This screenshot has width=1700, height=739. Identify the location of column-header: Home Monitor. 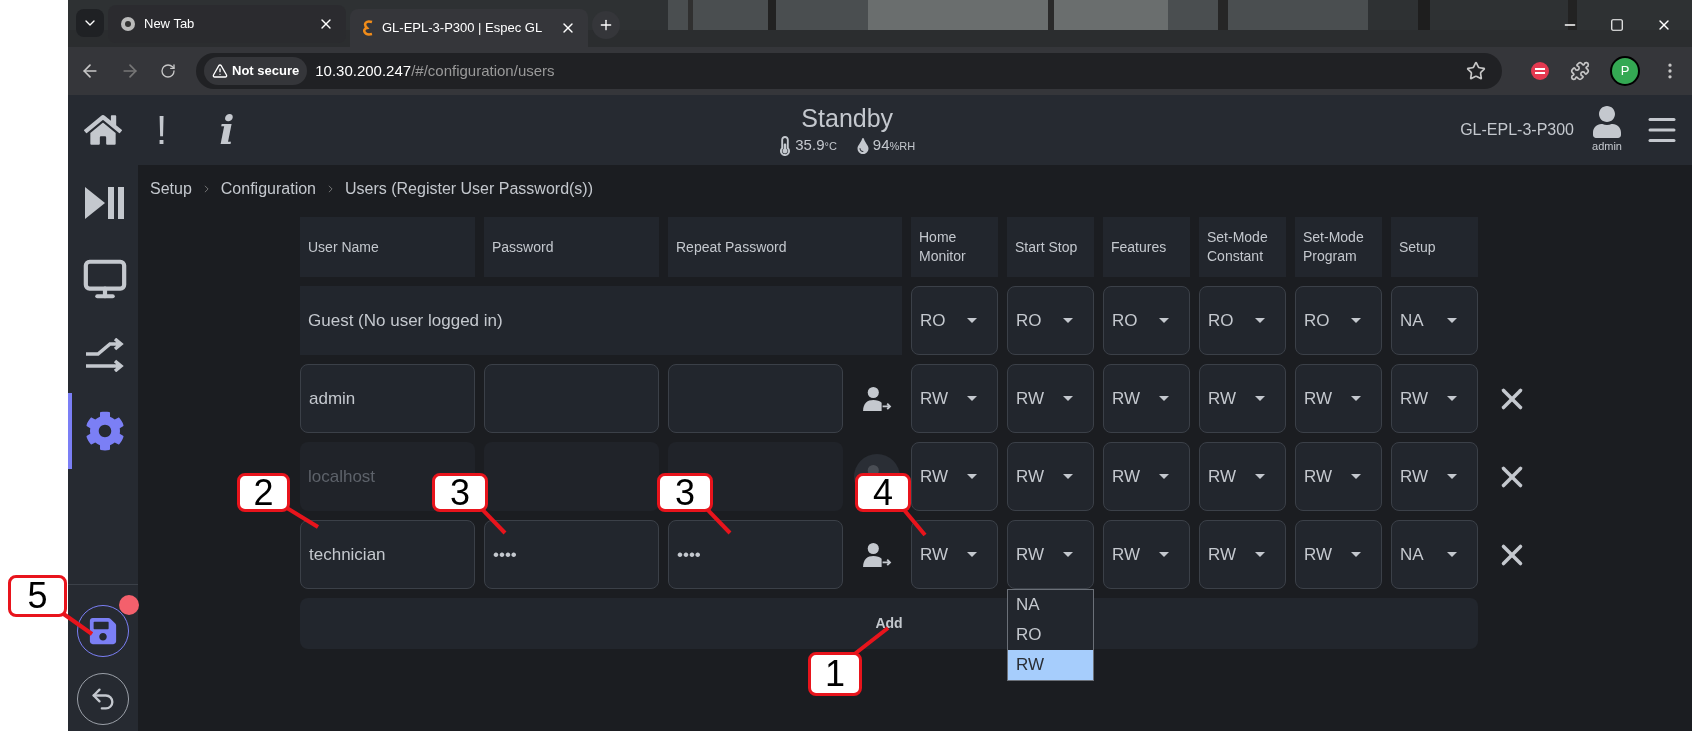
(954, 247).